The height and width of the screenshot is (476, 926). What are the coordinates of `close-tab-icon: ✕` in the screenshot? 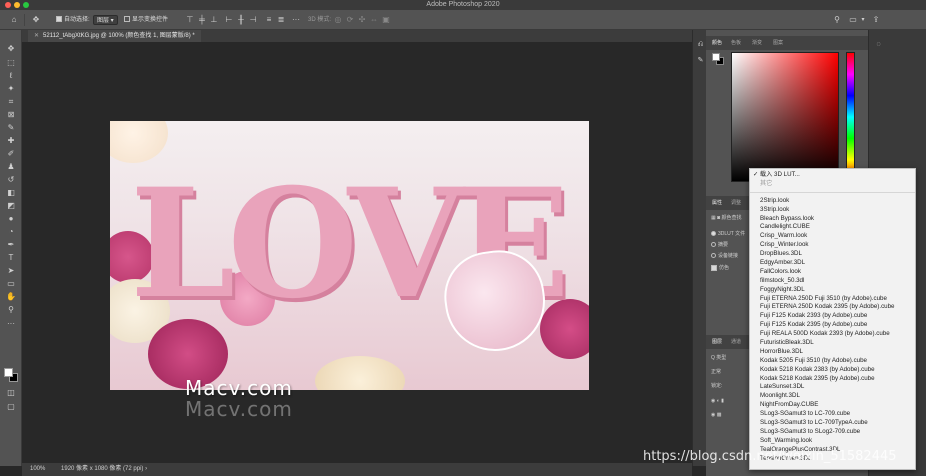 It's located at (36, 36).